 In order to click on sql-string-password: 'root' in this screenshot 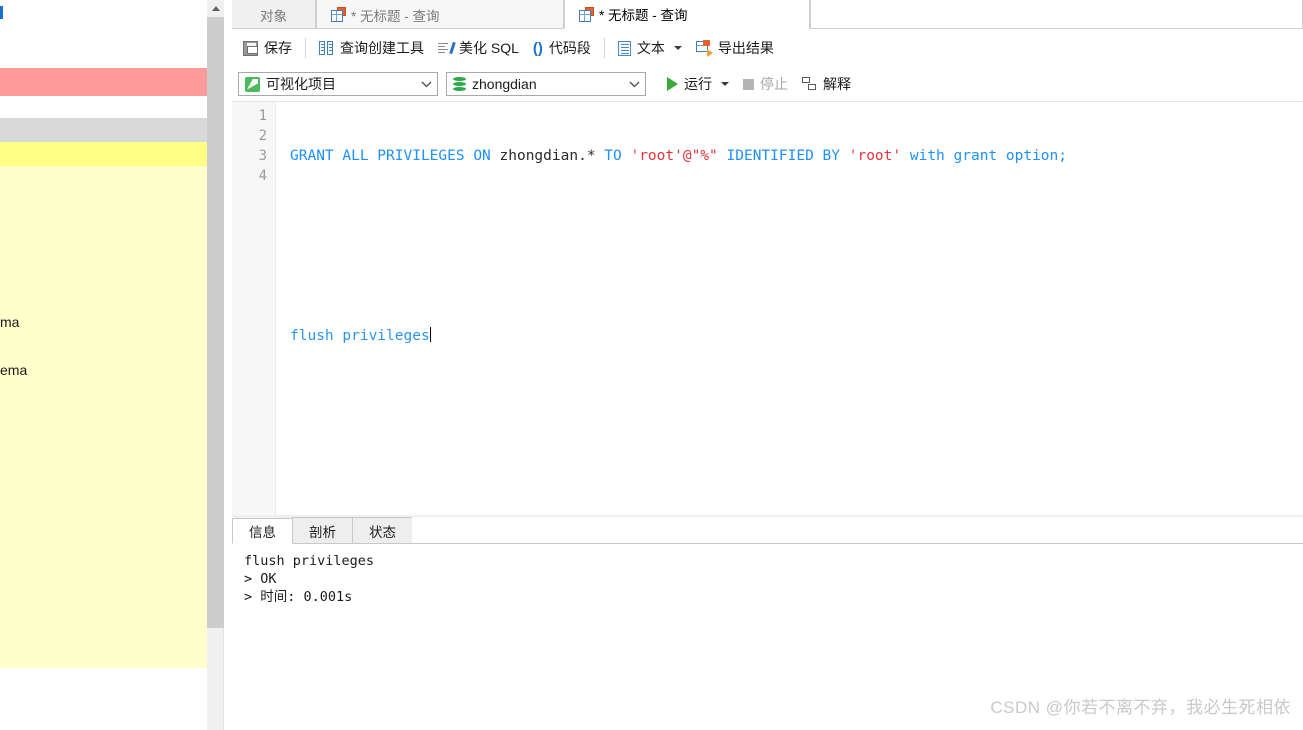, I will do `click(875, 156)`.